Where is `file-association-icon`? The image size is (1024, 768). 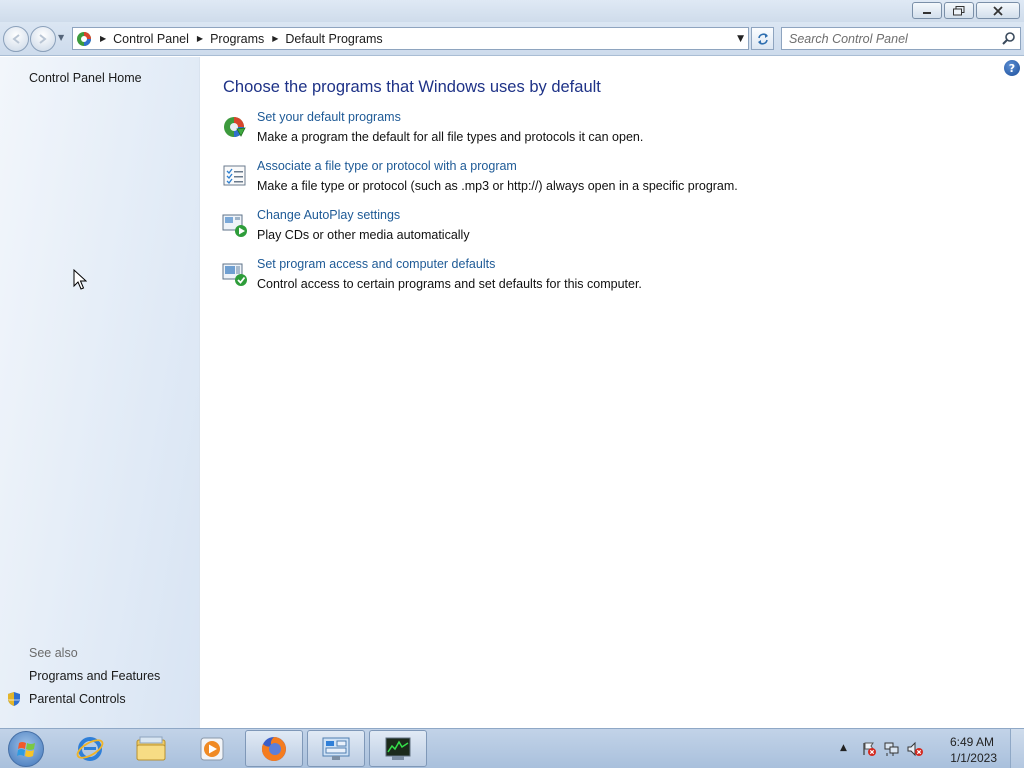 file-association-icon is located at coordinates (234, 175).